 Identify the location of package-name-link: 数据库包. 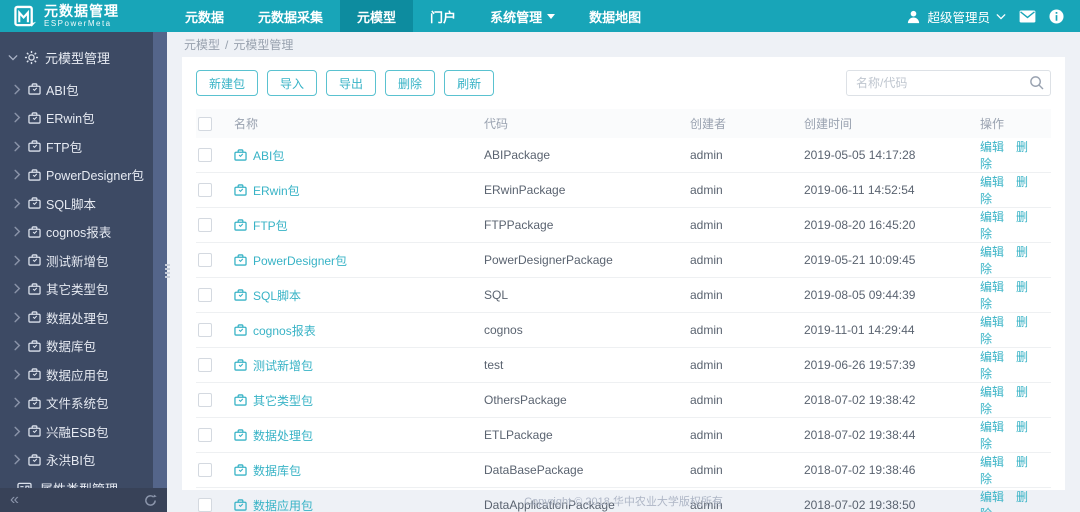
(277, 470).